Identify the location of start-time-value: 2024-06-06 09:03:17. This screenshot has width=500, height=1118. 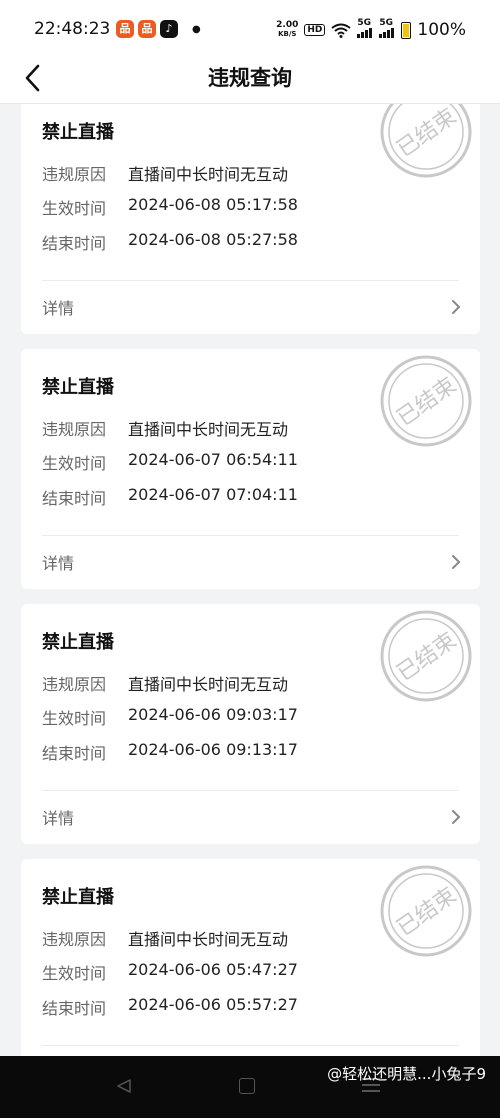
(213, 714).